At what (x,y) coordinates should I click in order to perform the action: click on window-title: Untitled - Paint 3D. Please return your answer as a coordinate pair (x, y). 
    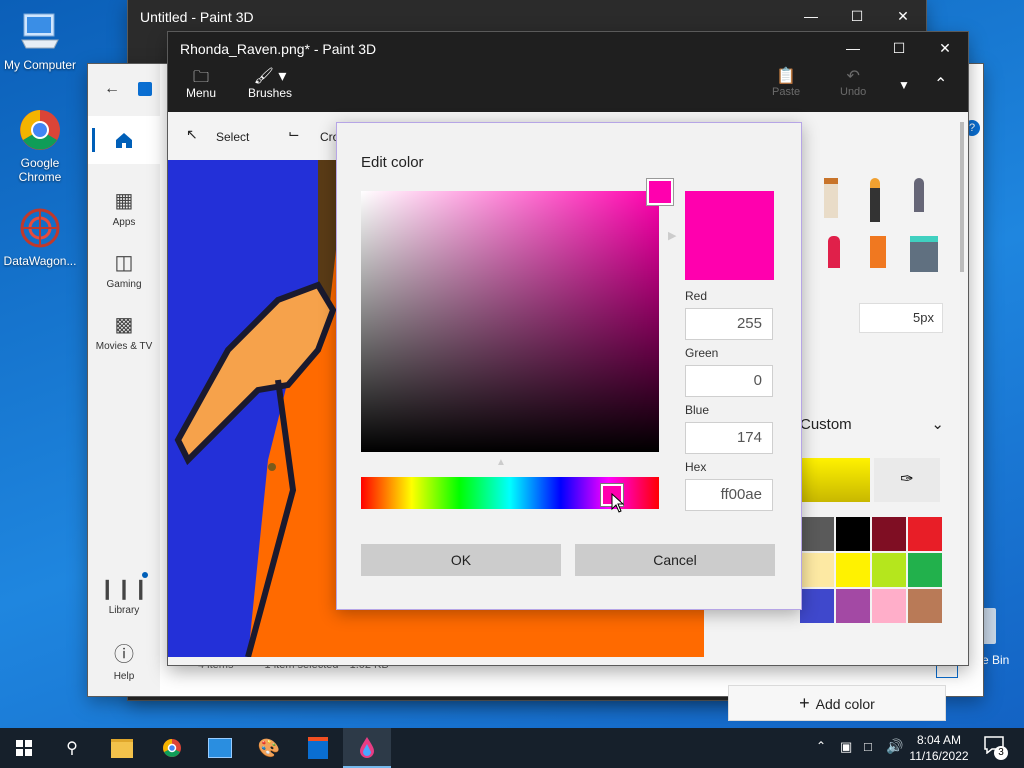
    Looking at the image, I should click on (197, 17).